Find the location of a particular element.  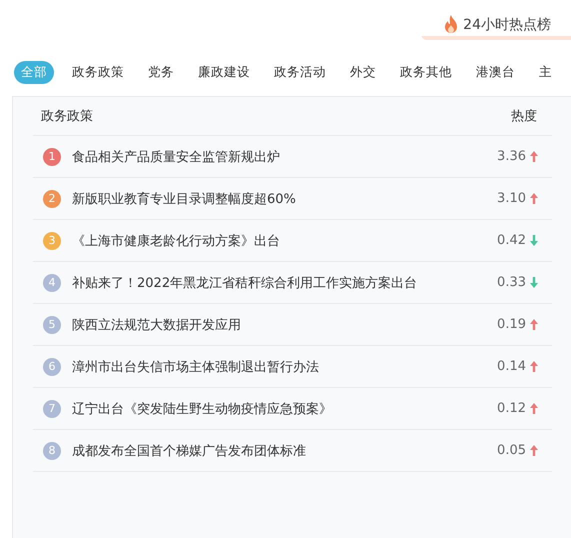

heat-score: 3.10 is located at coordinates (511, 198).